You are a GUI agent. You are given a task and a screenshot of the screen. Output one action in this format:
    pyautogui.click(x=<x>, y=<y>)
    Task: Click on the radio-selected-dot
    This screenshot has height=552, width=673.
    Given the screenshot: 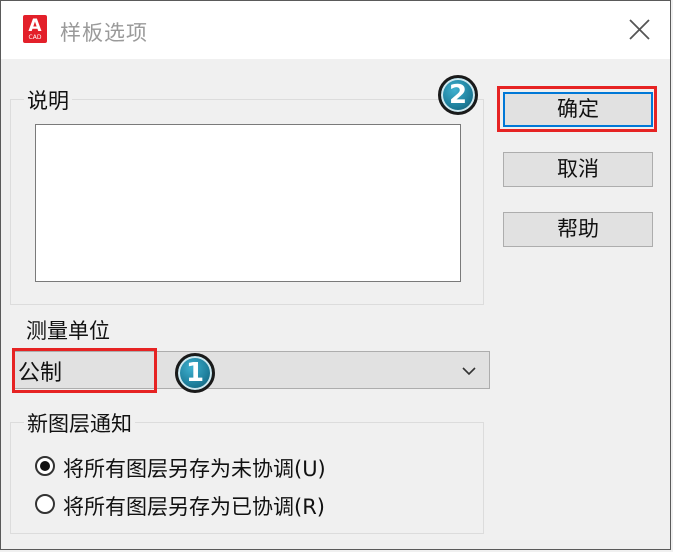 What is the action you would take?
    pyautogui.click(x=45, y=466)
    